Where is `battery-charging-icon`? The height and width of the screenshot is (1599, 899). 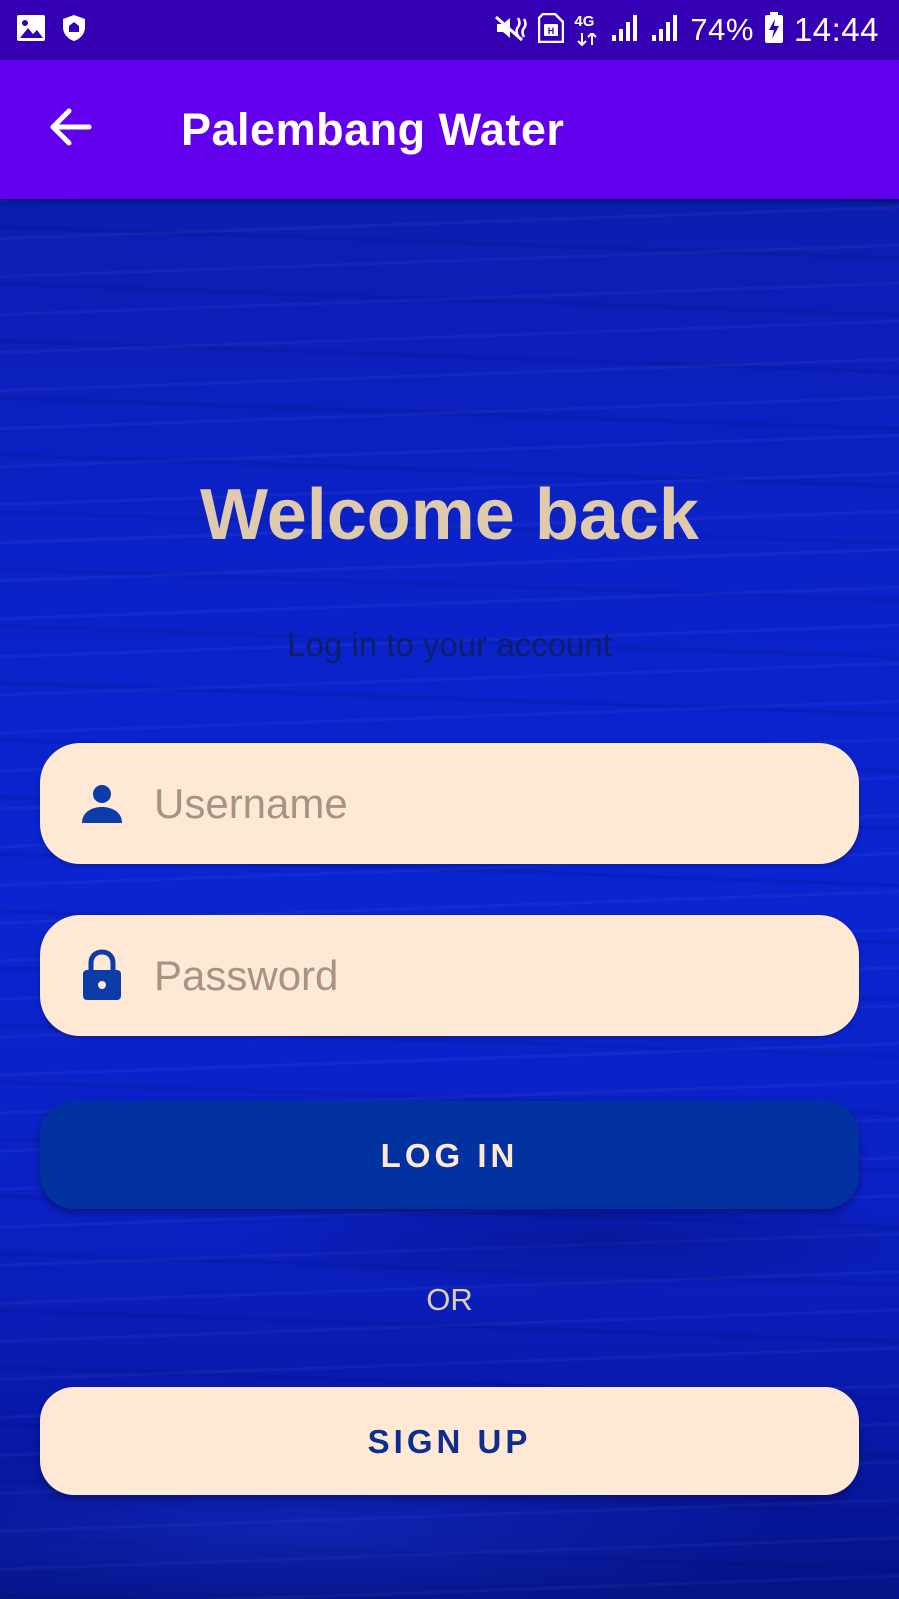 battery-charging-icon is located at coordinates (774, 30).